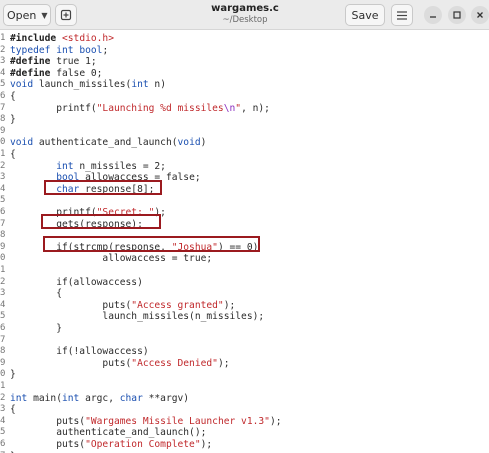  I want to click on code-text: if(!allowaccess), so click(79, 352).